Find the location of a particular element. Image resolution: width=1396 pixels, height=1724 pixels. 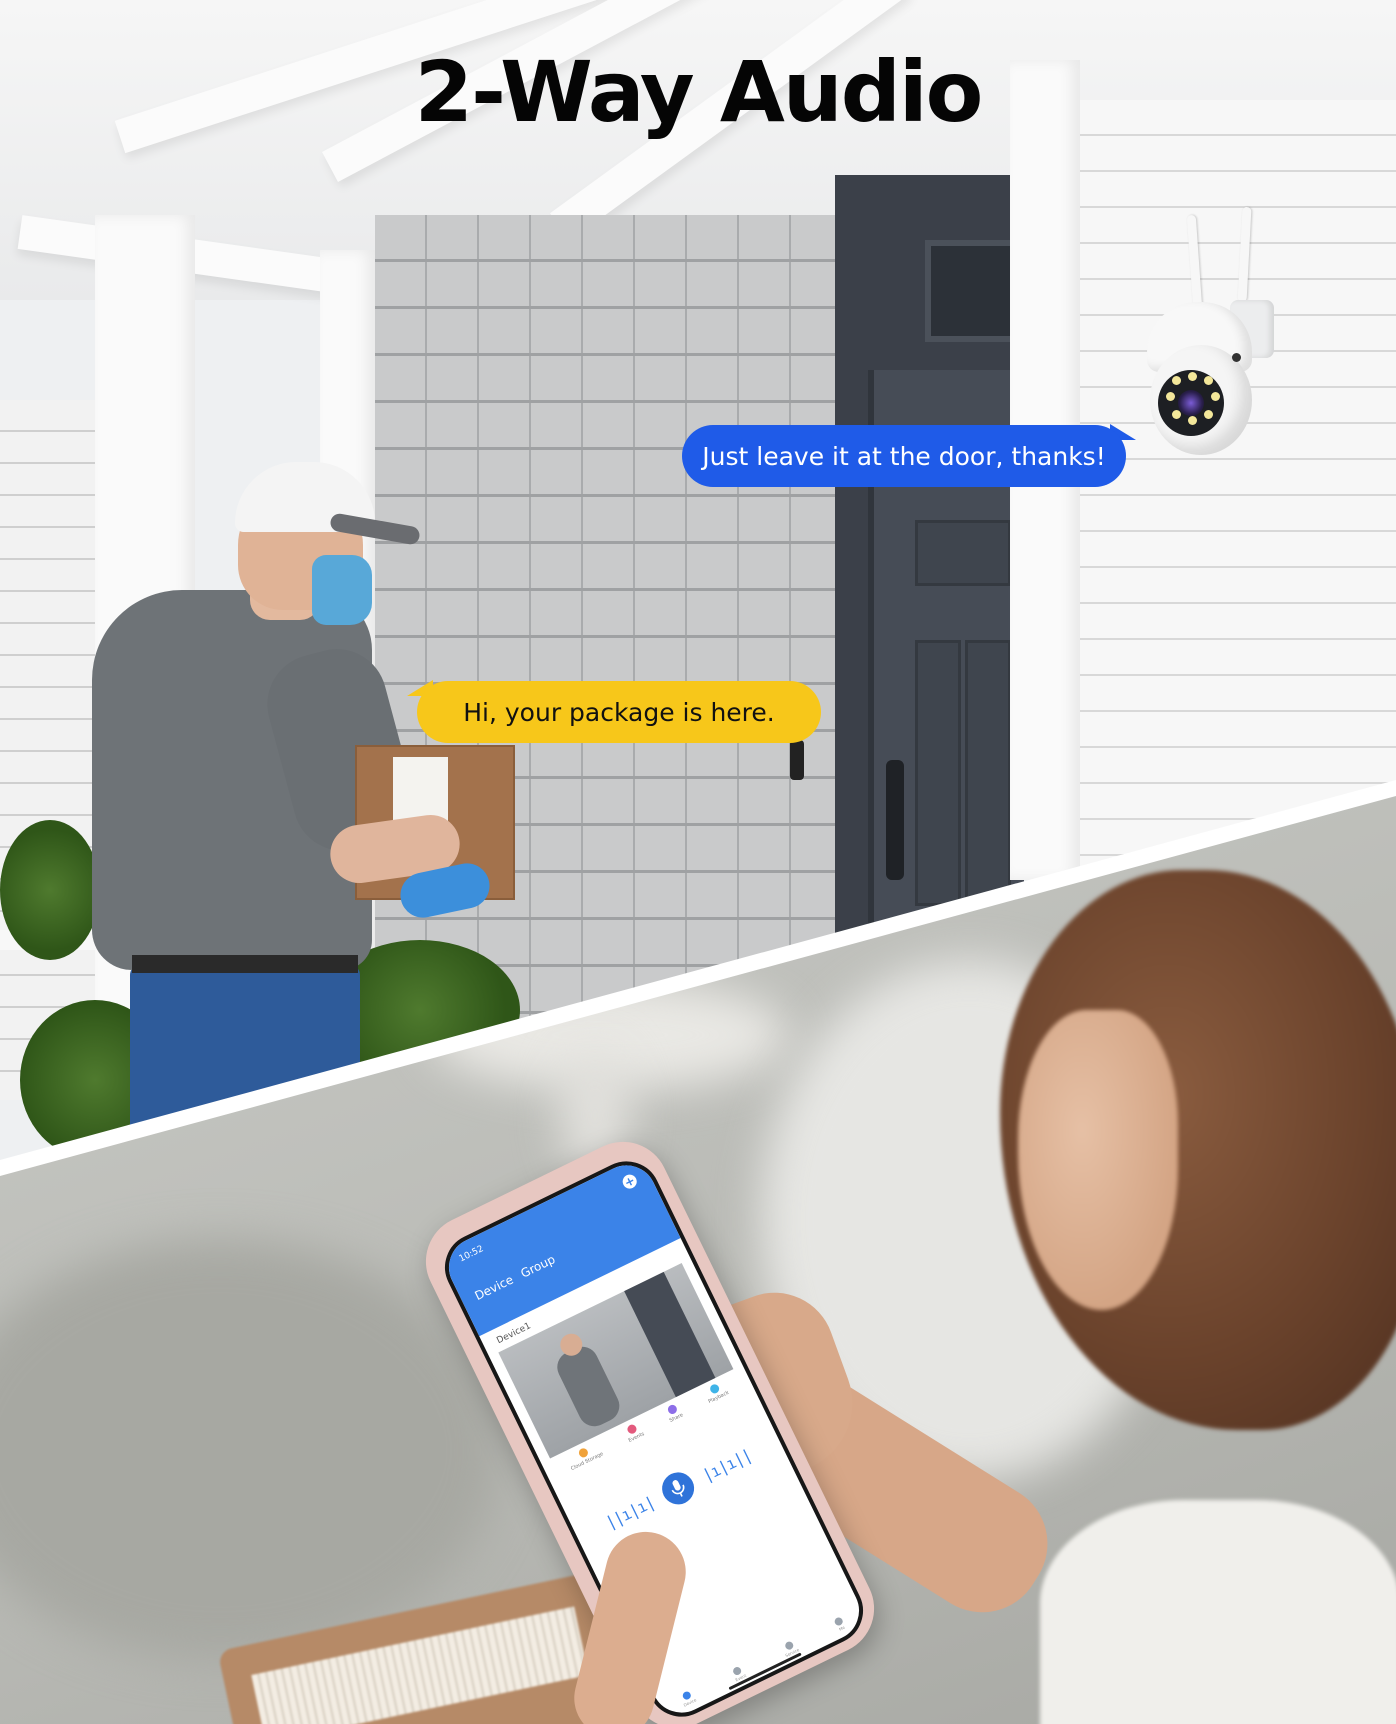

background-sofa is located at coordinates (250, 1450).